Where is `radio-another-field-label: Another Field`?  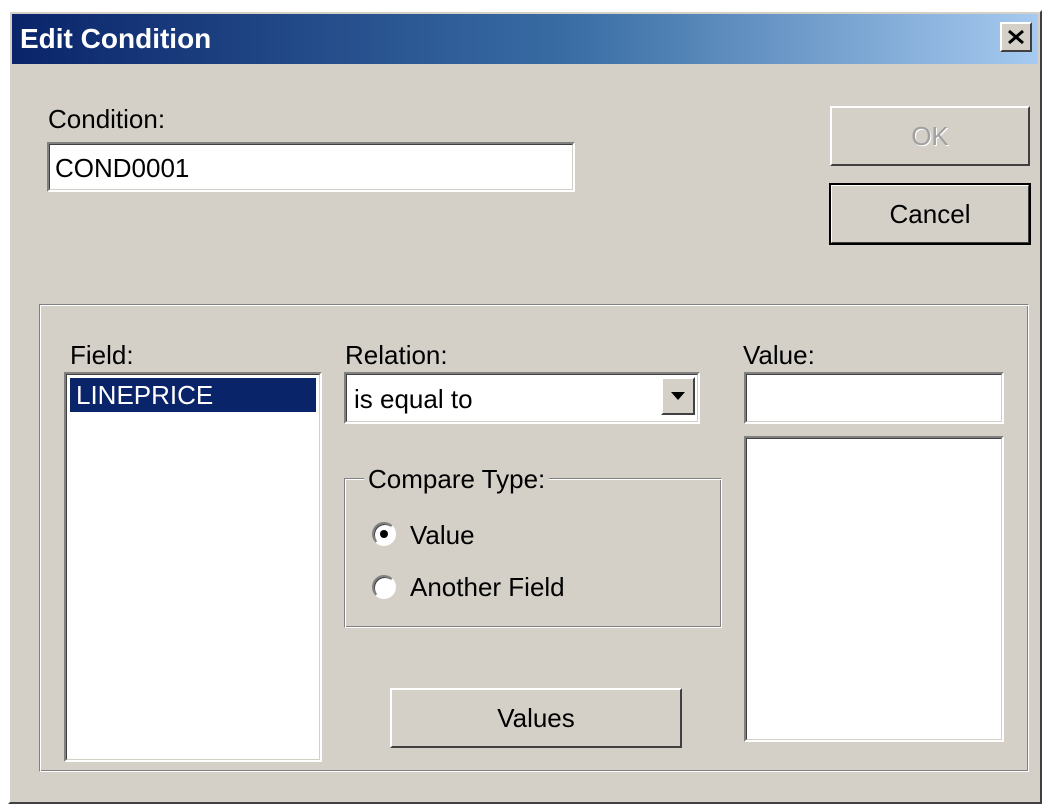
radio-another-field-label: Another Field is located at coordinates (487, 587).